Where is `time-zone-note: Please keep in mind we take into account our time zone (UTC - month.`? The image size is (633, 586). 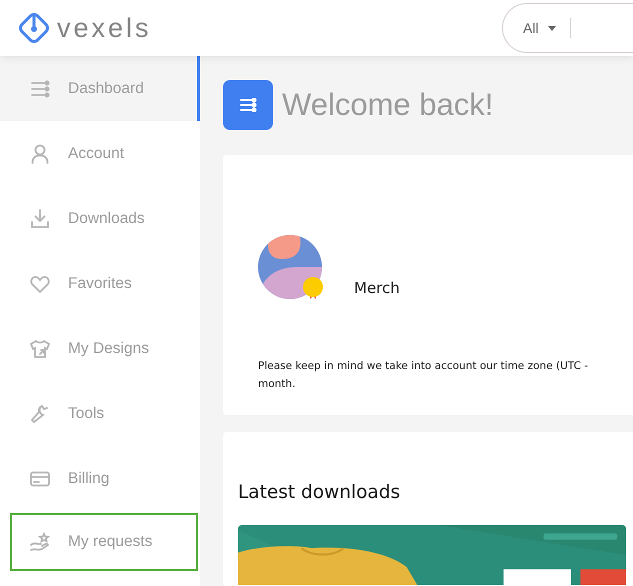 time-zone-note: Please keep in mind we take into account our time zone (UTC - month. is located at coordinates (424, 375).